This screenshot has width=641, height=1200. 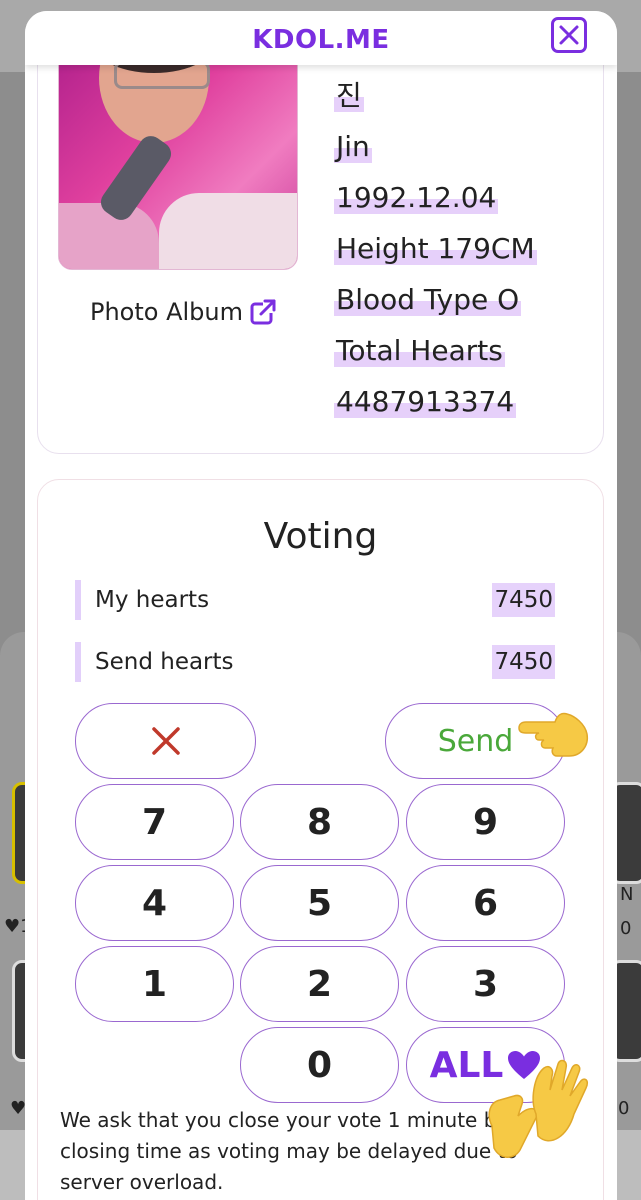 I want to click on height: Height 179CM, so click(x=435, y=248).